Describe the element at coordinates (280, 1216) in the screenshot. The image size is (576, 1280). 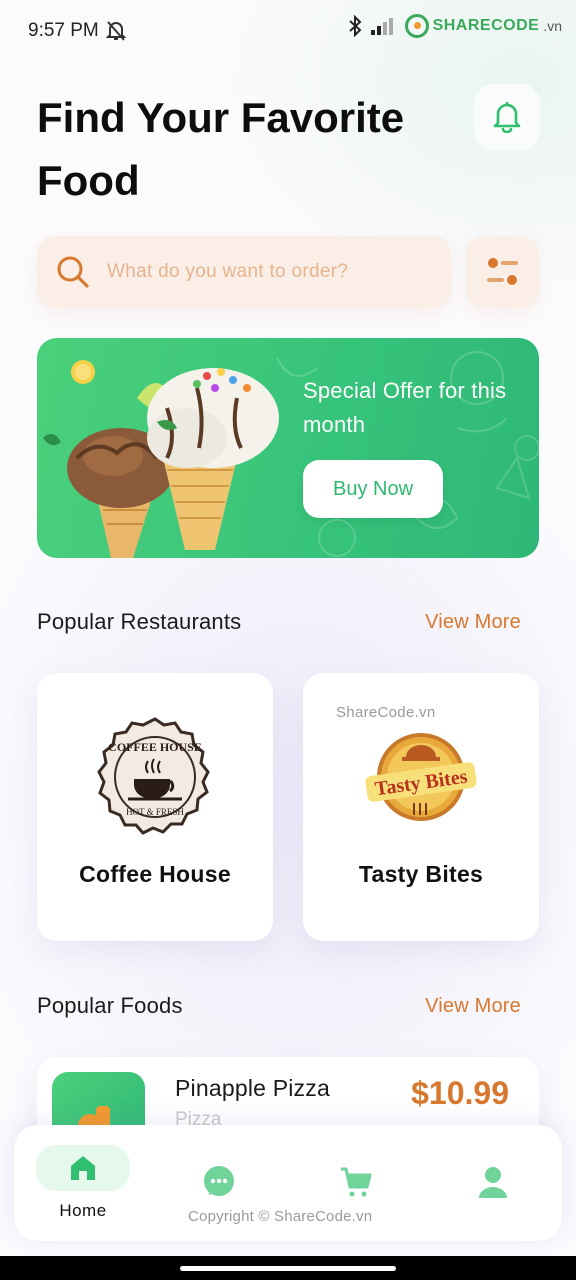
I see `copyright-text: Copyright © ShareCode.vn` at that location.